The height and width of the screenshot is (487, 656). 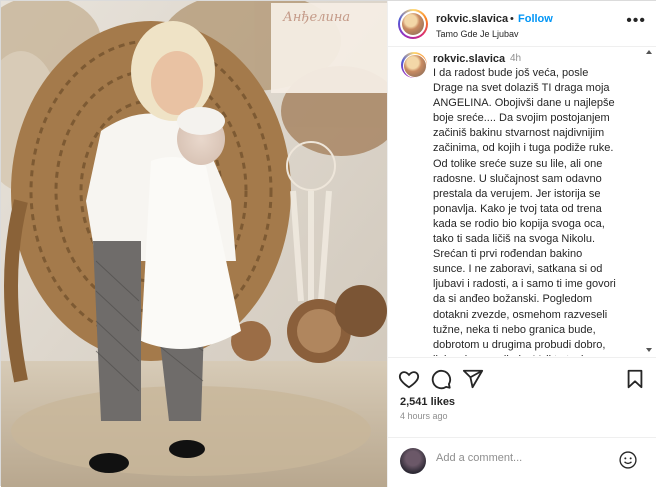 What do you see at coordinates (473, 379) in the screenshot?
I see `share-icon` at bounding box center [473, 379].